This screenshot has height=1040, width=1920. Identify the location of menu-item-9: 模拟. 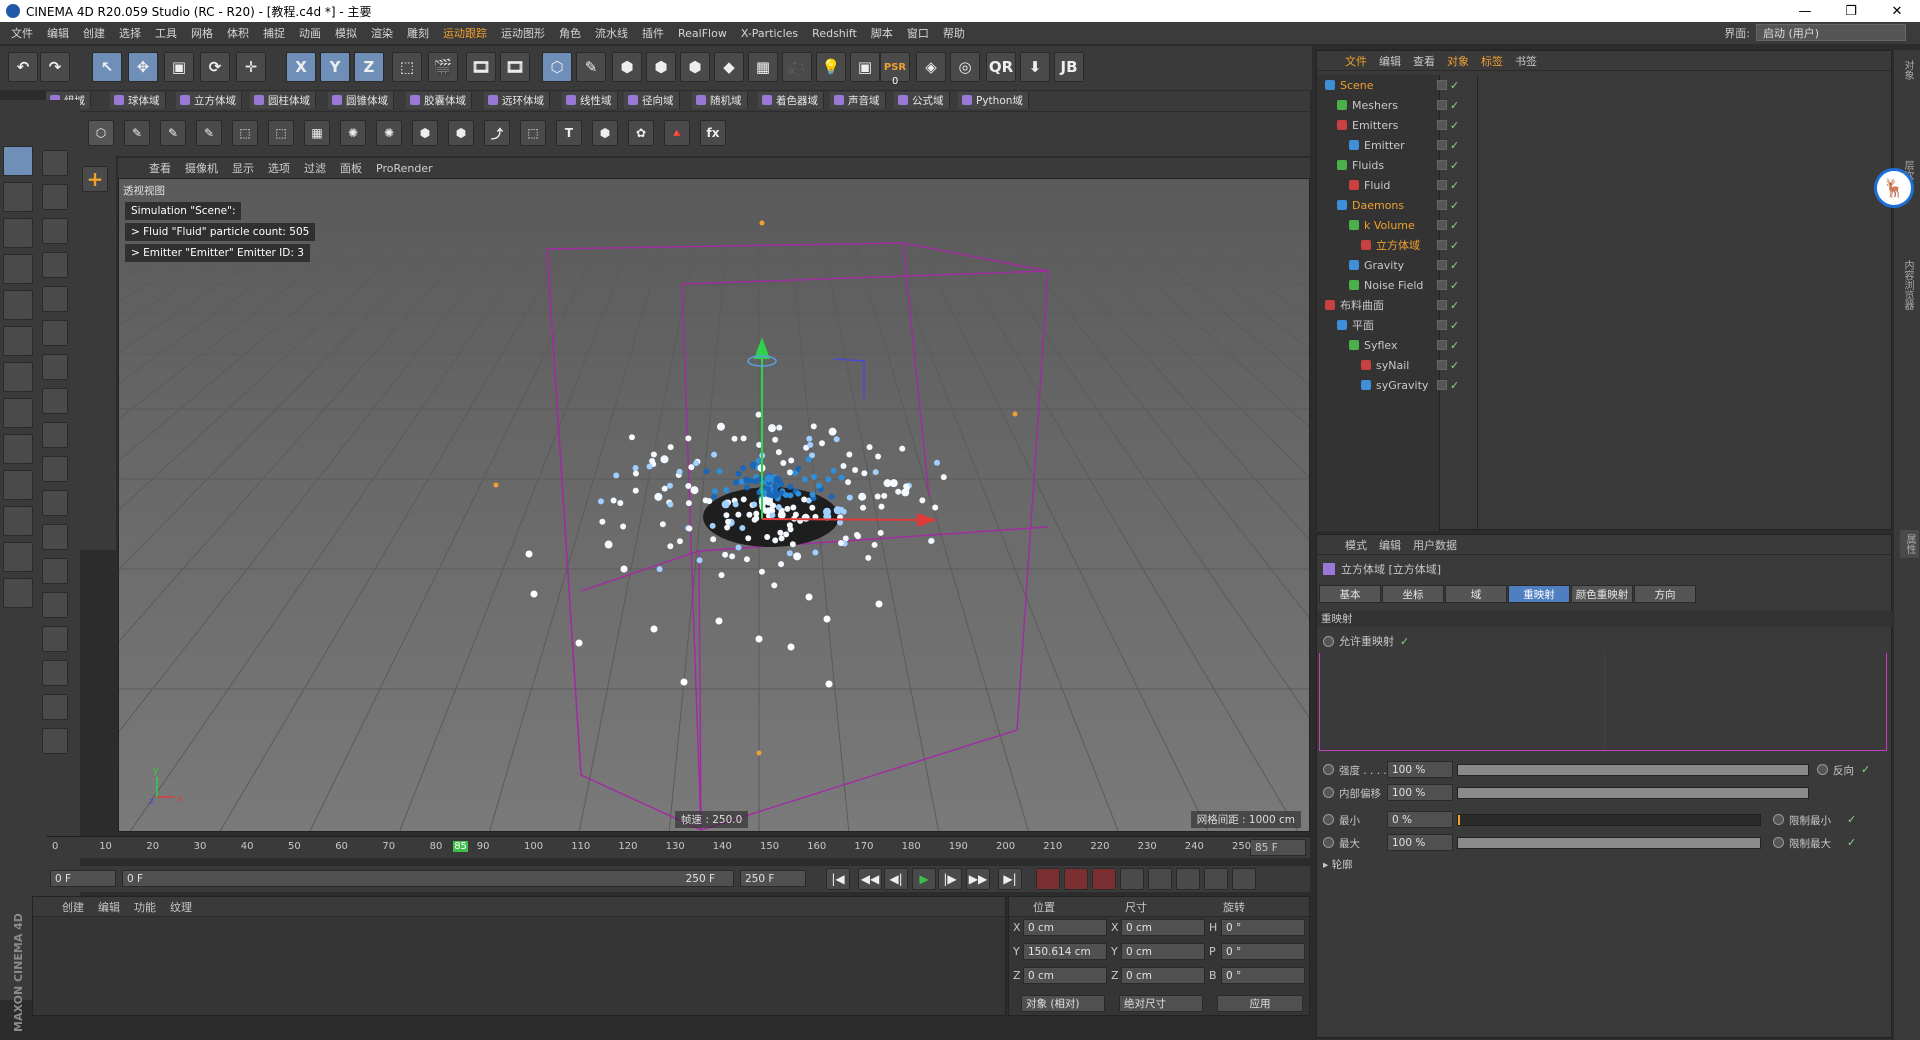
(346, 33).